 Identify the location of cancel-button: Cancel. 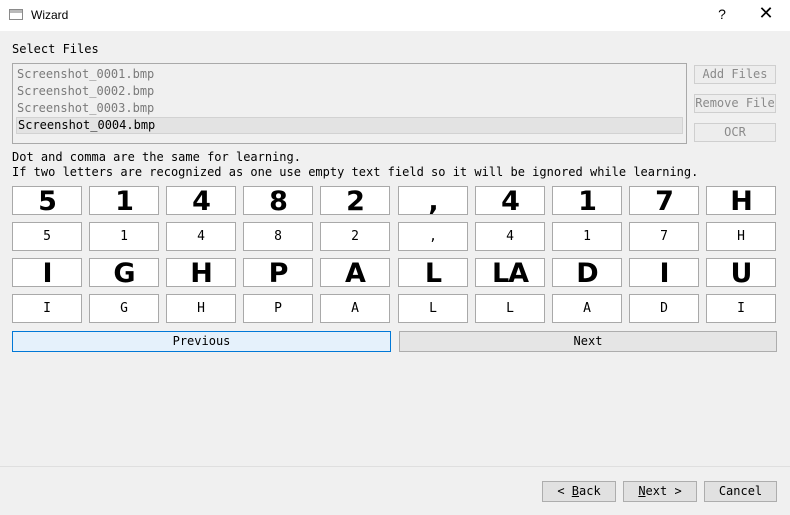
(740, 491).